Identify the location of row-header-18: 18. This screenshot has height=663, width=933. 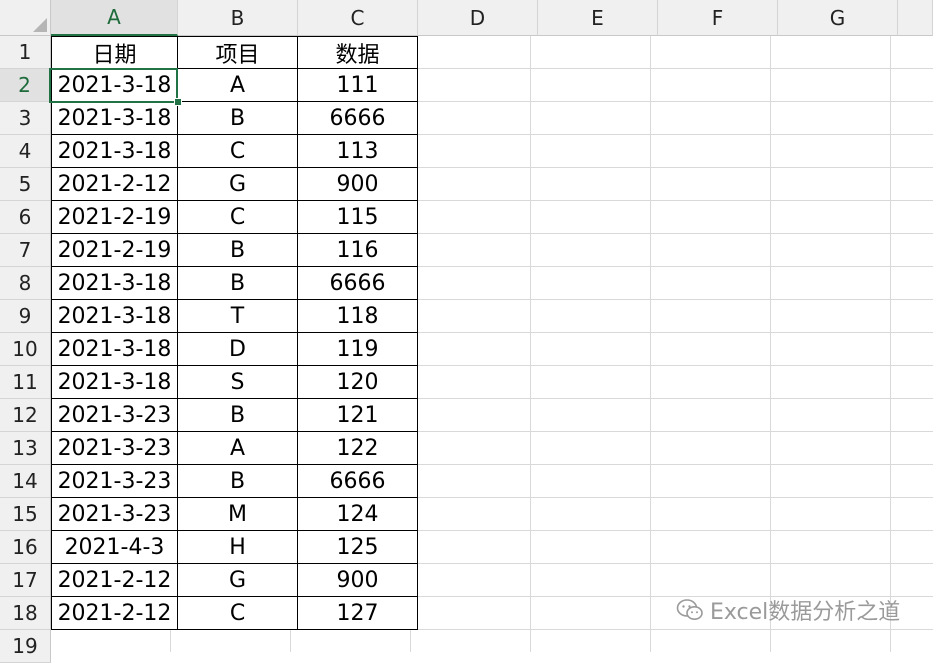
(25, 613).